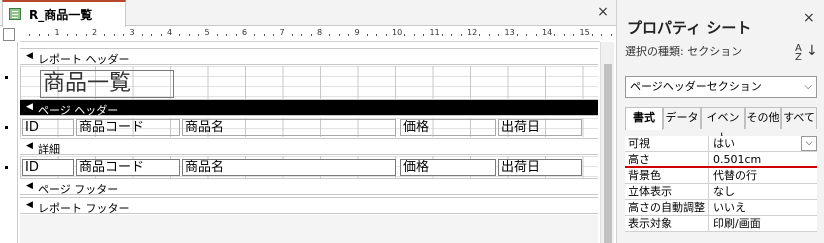  Describe the element at coordinates (84, 208) in the screenshot. I see `band-label: レポート フッター` at that location.